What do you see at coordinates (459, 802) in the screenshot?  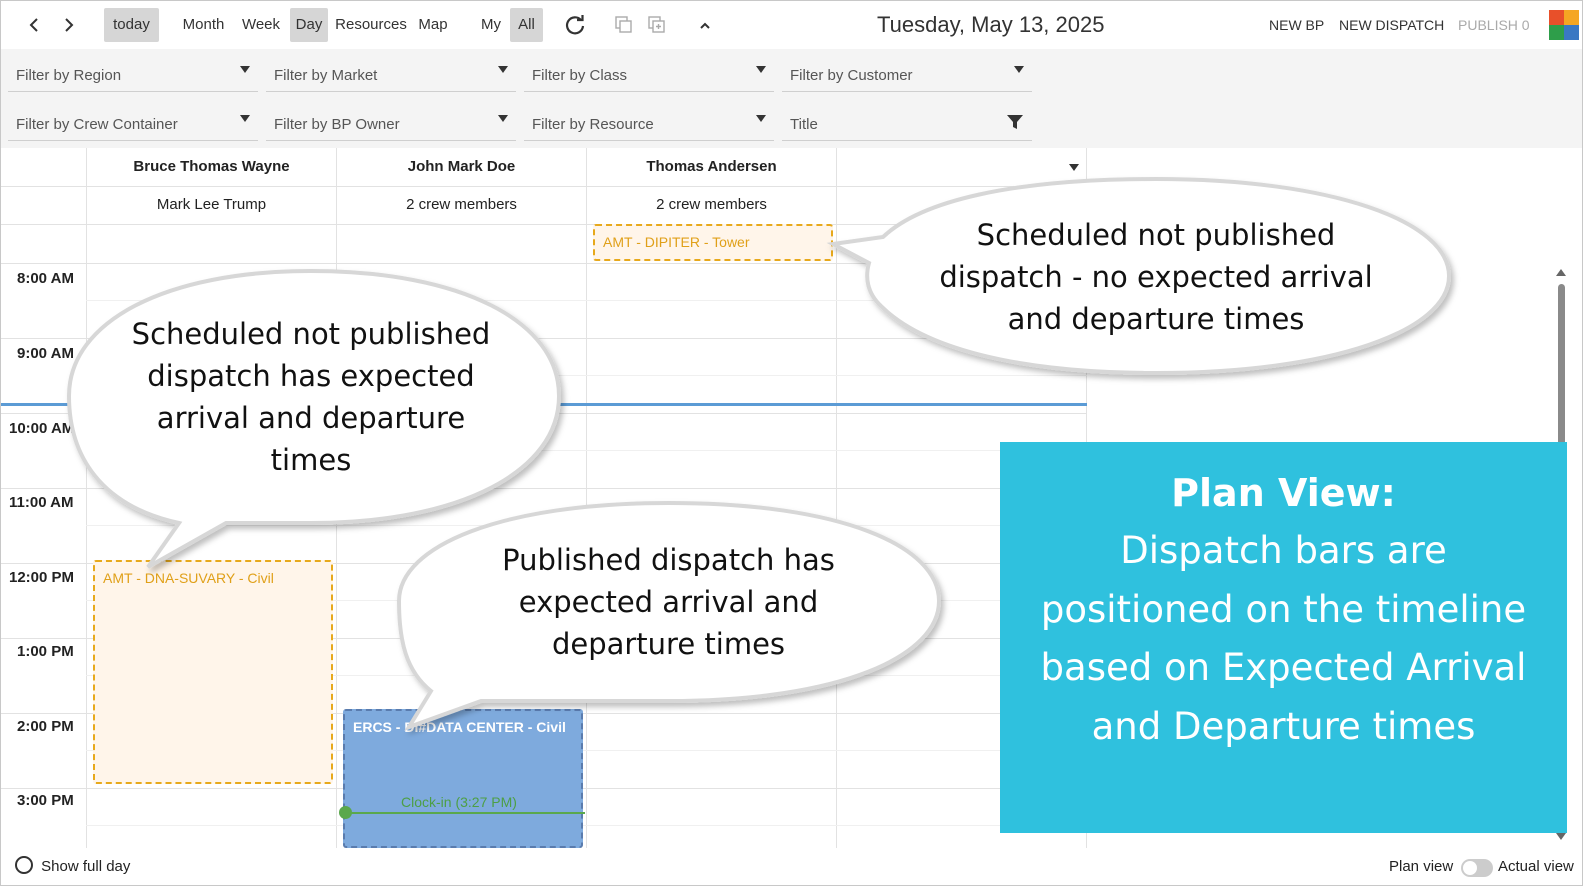 I see `clockin-label: Clock-in (3:27 PM)` at bounding box center [459, 802].